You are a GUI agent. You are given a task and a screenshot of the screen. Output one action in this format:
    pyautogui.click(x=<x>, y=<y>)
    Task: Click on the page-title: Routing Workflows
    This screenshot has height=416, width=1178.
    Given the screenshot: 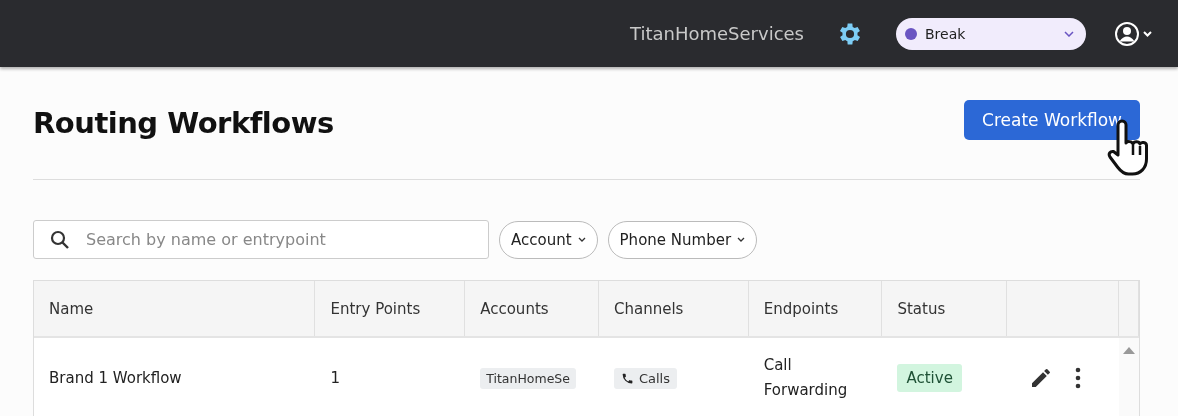 What is the action you would take?
    pyautogui.click(x=183, y=123)
    